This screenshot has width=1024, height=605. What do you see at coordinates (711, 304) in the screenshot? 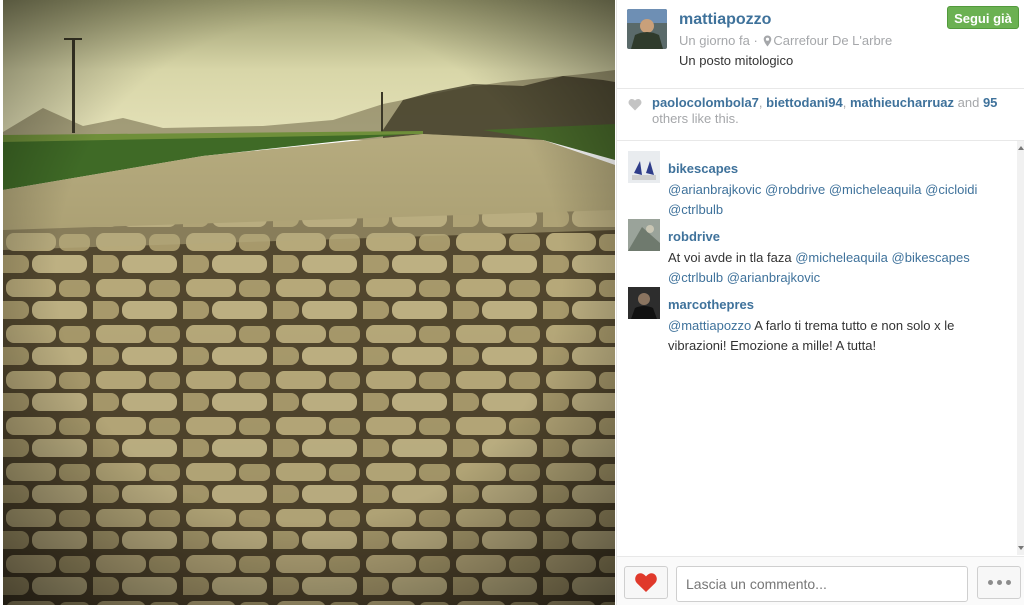
I see `commenter-username: marcothepres` at bounding box center [711, 304].